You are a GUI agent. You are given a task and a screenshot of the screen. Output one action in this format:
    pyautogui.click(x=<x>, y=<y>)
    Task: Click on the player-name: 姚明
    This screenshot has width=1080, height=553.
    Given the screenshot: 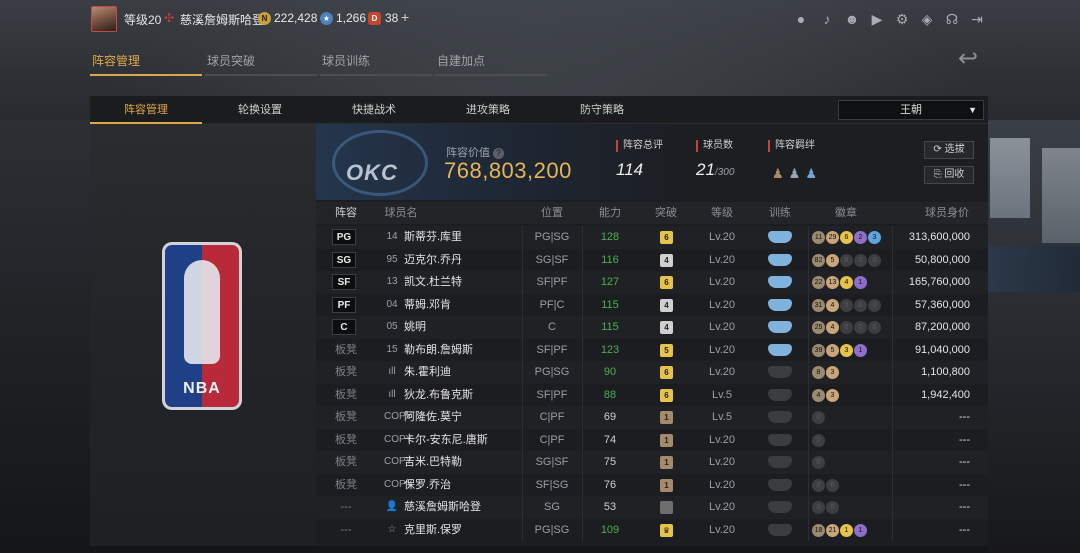 What is the action you would take?
    pyautogui.click(x=415, y=327)
    